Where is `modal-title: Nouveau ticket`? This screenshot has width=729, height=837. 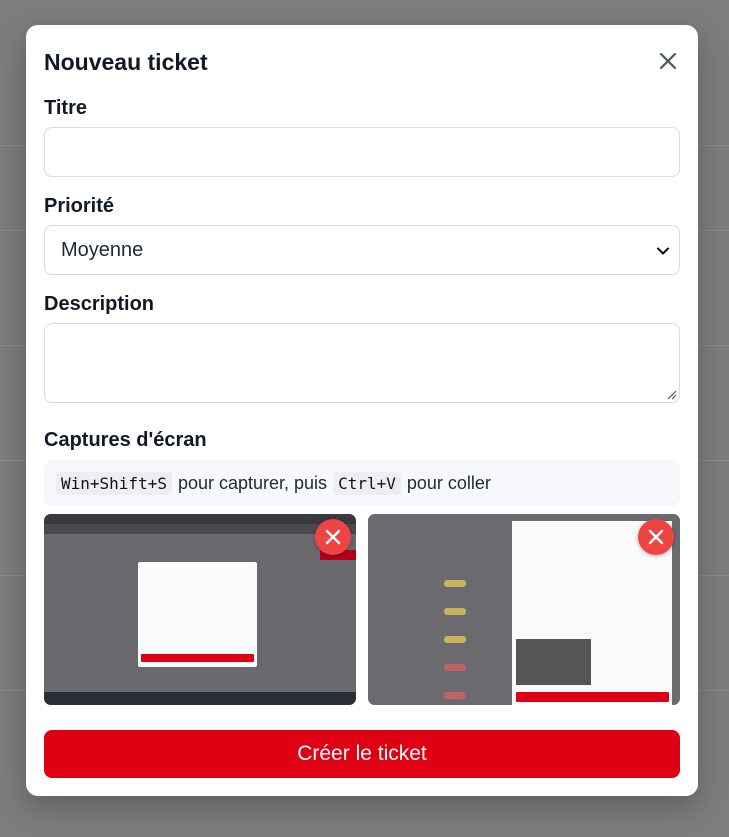 modal-title: Nouveau ticket is located at coordinates (126, 62).